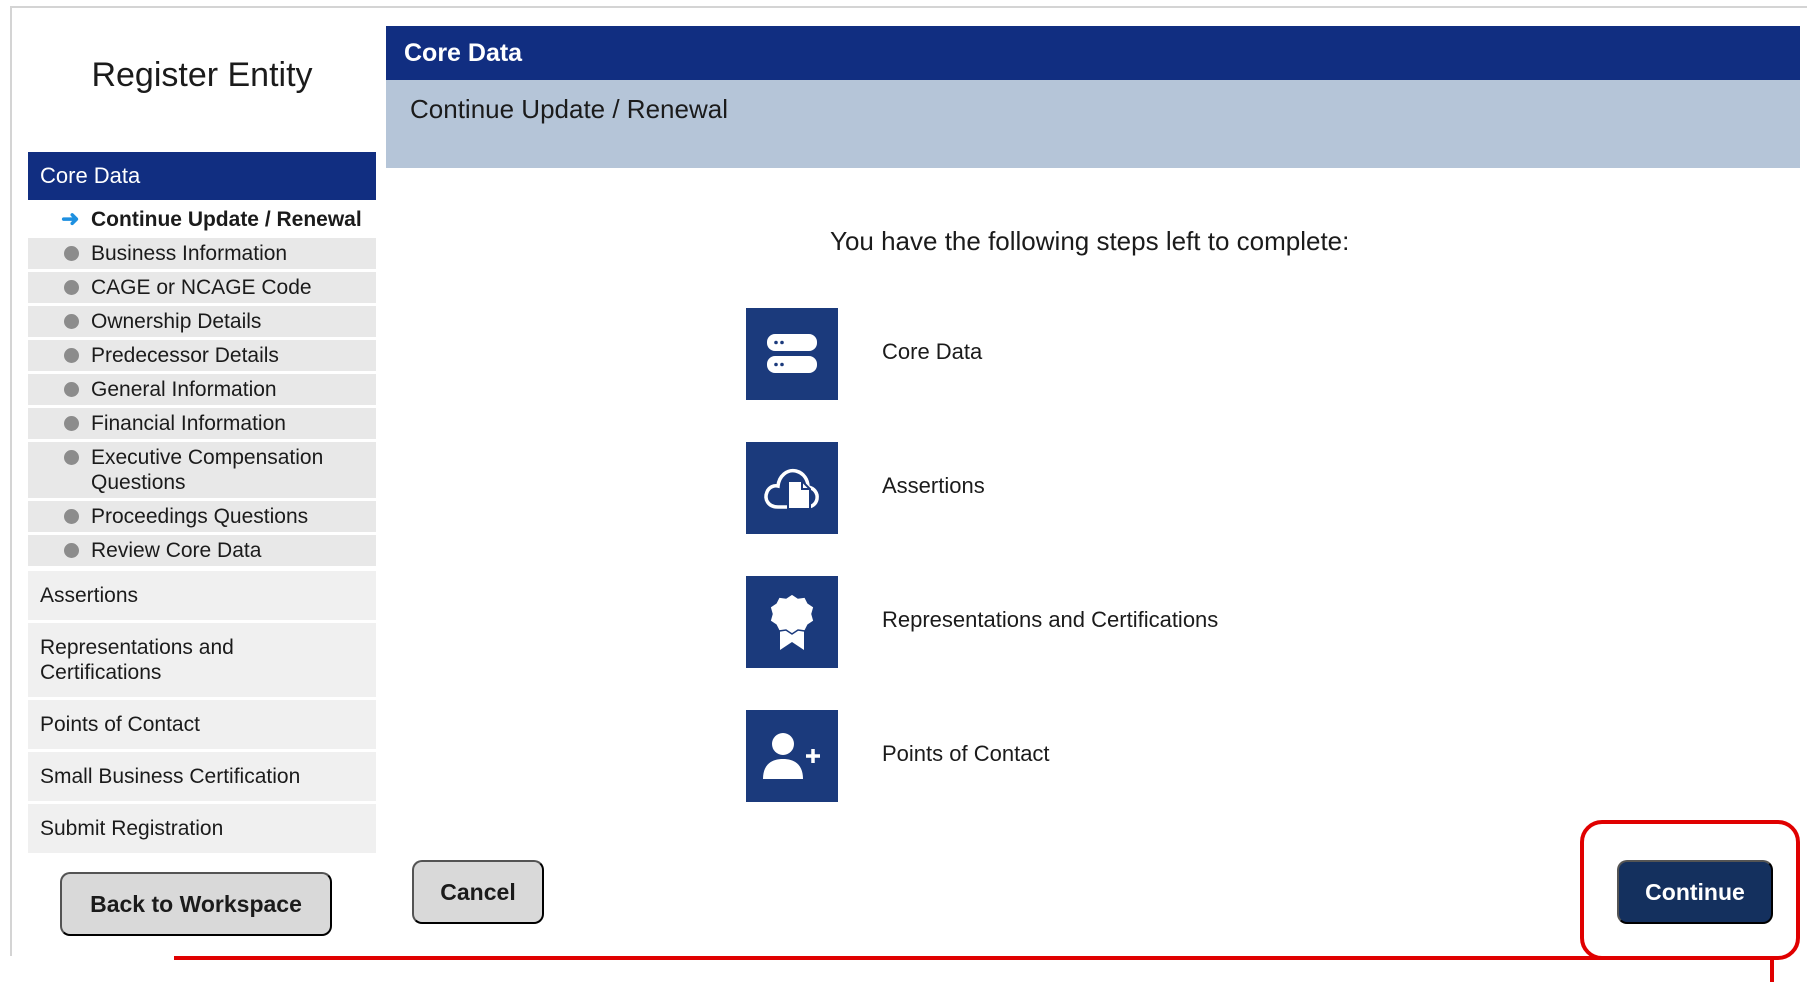 The image size is (1807, 982). I want to click on arrow-right-icon: ➜, so click(70, 218).